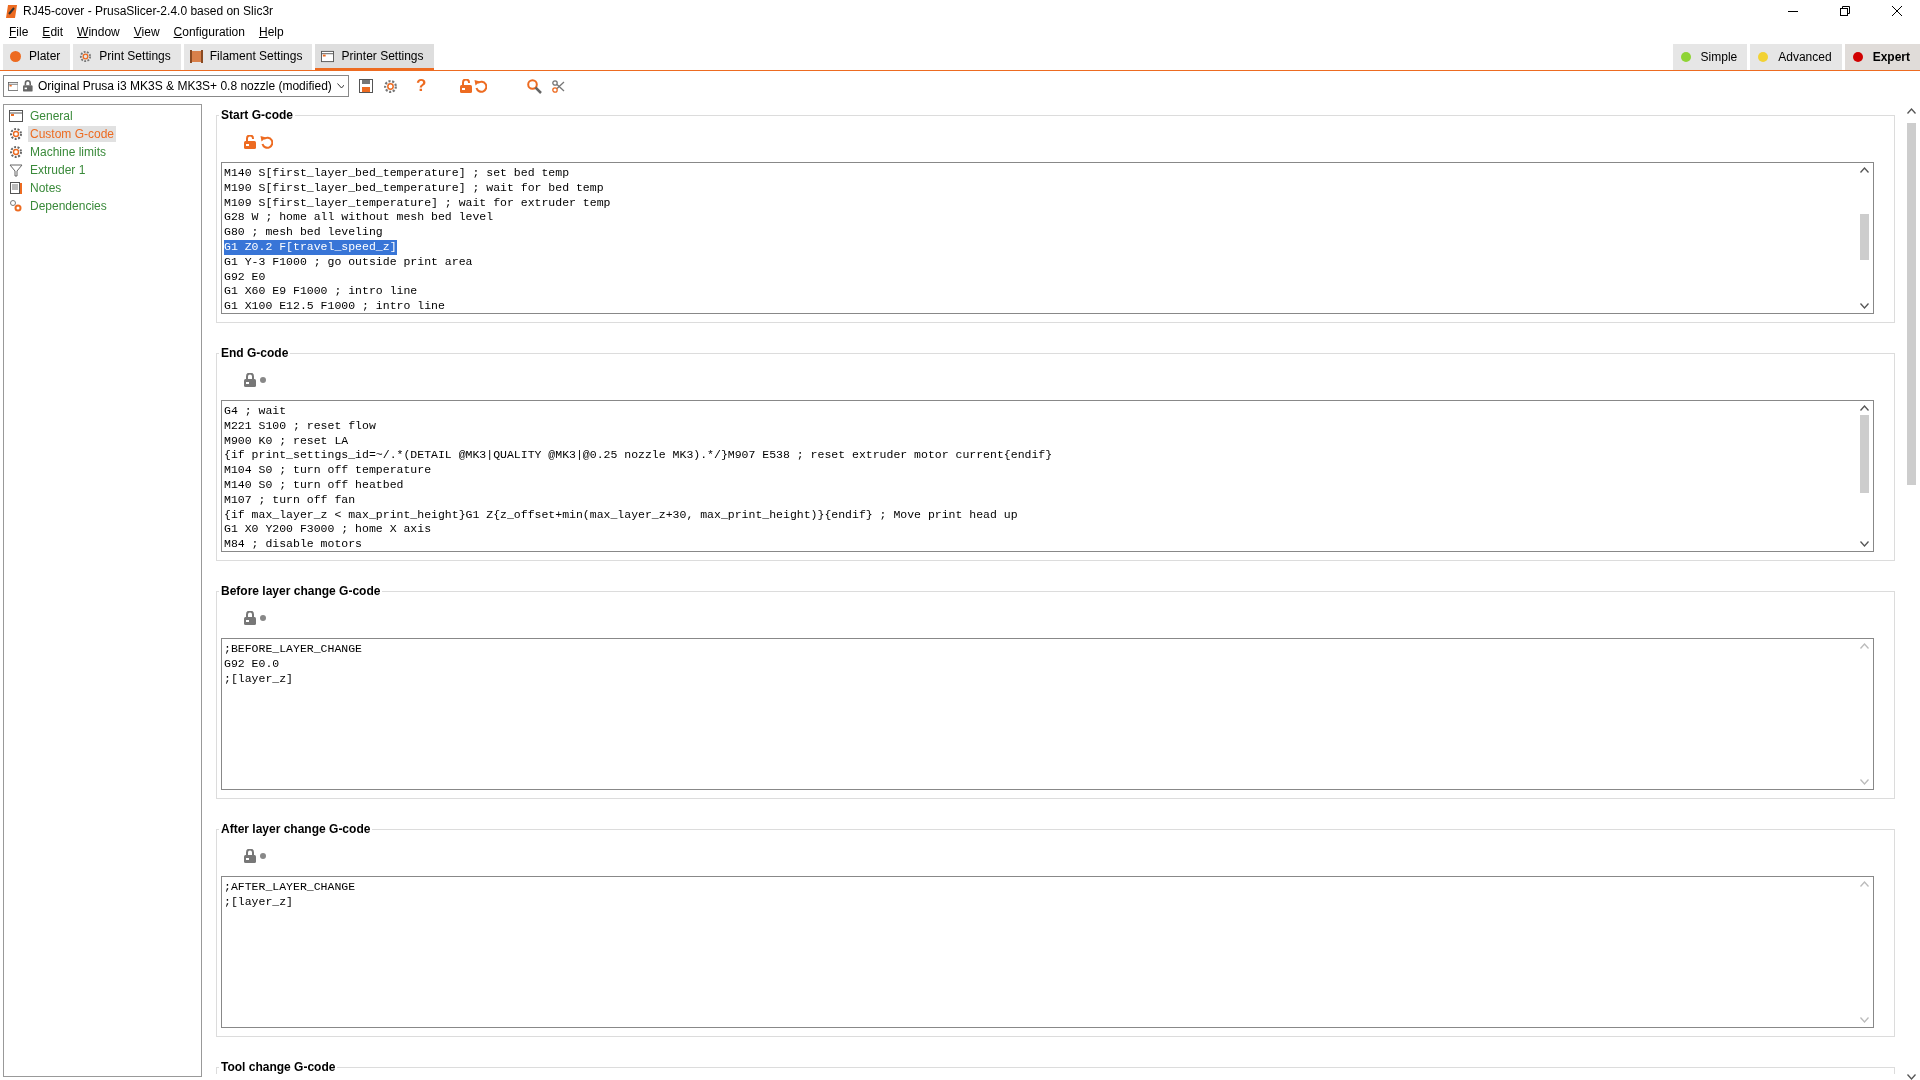 This screenshot has height=1080, width=1920. What do you see at coordinates (248, 57) in the screenshot?
I see `tab: Filament Settings` at bounding box center [248, 57].